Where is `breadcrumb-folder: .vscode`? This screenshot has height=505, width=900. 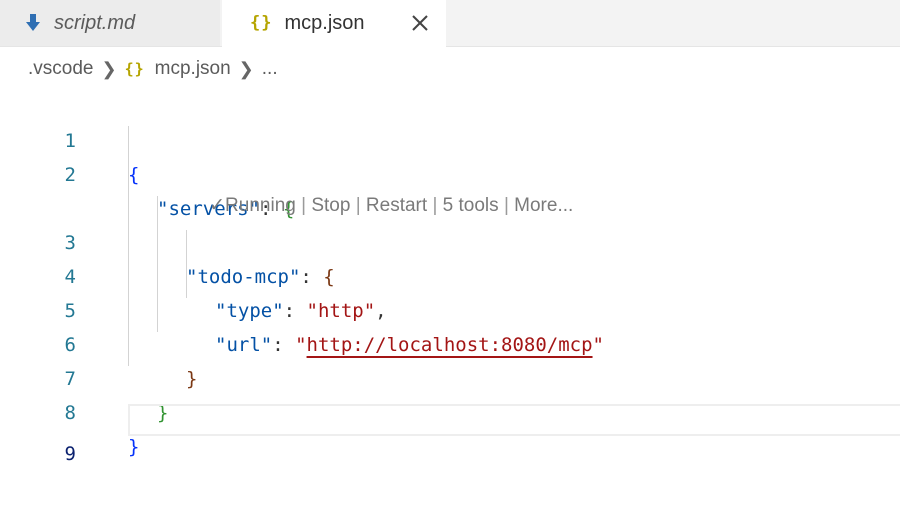
breadcrumb-folder: .vscode is located at coordinates (60, 69).